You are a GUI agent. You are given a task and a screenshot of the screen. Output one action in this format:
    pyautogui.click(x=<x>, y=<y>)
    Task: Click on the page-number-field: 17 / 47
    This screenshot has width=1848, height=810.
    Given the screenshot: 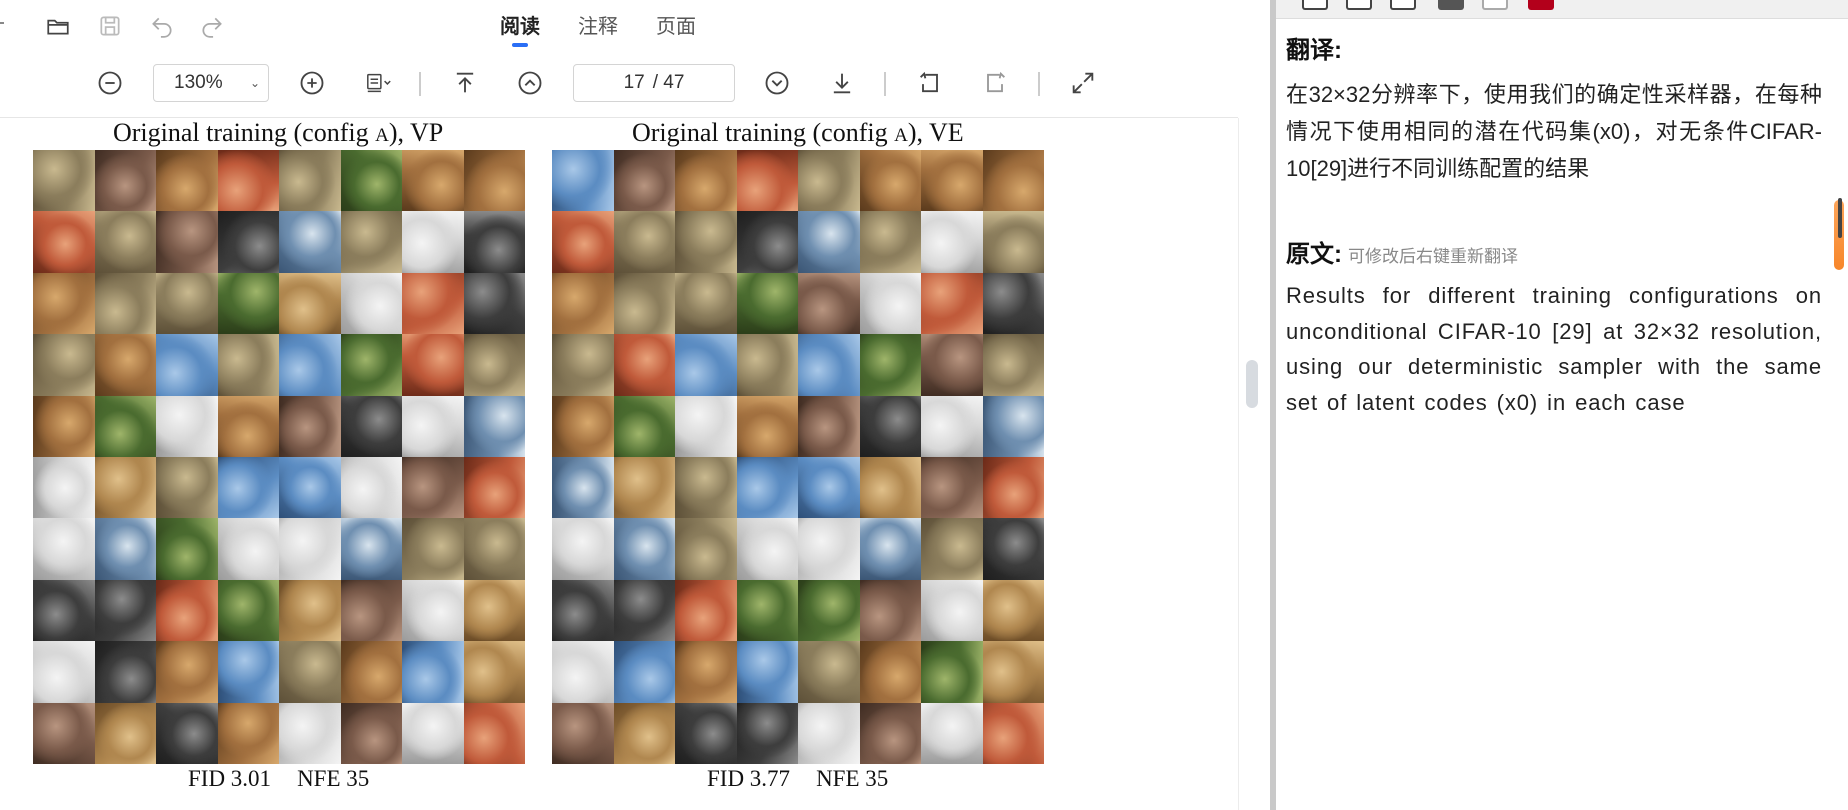 What is the action you would take?
    pyautogui.click(x=654, y=83)
    